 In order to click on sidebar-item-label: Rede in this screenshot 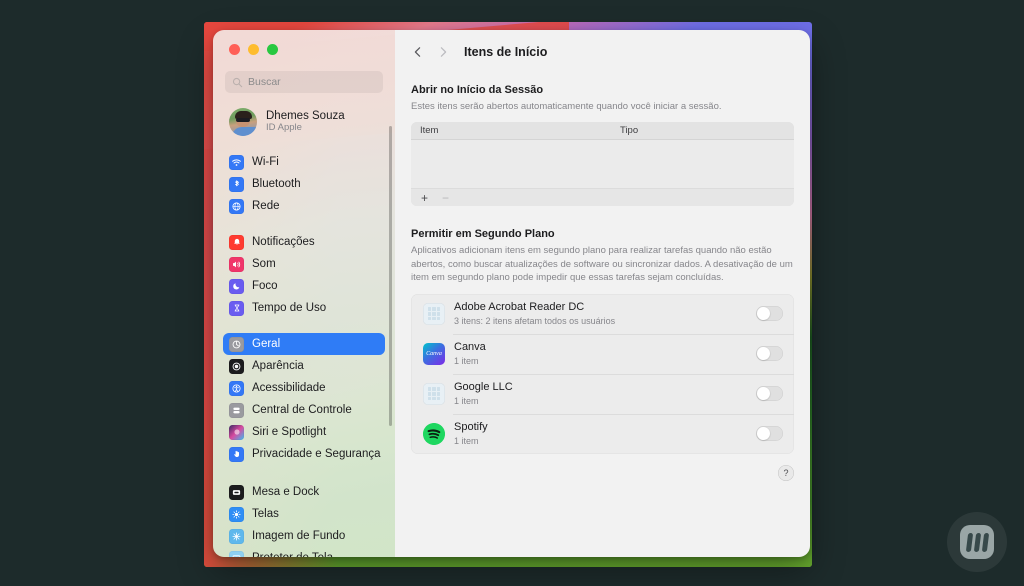, I will do `click(266, 206)`.